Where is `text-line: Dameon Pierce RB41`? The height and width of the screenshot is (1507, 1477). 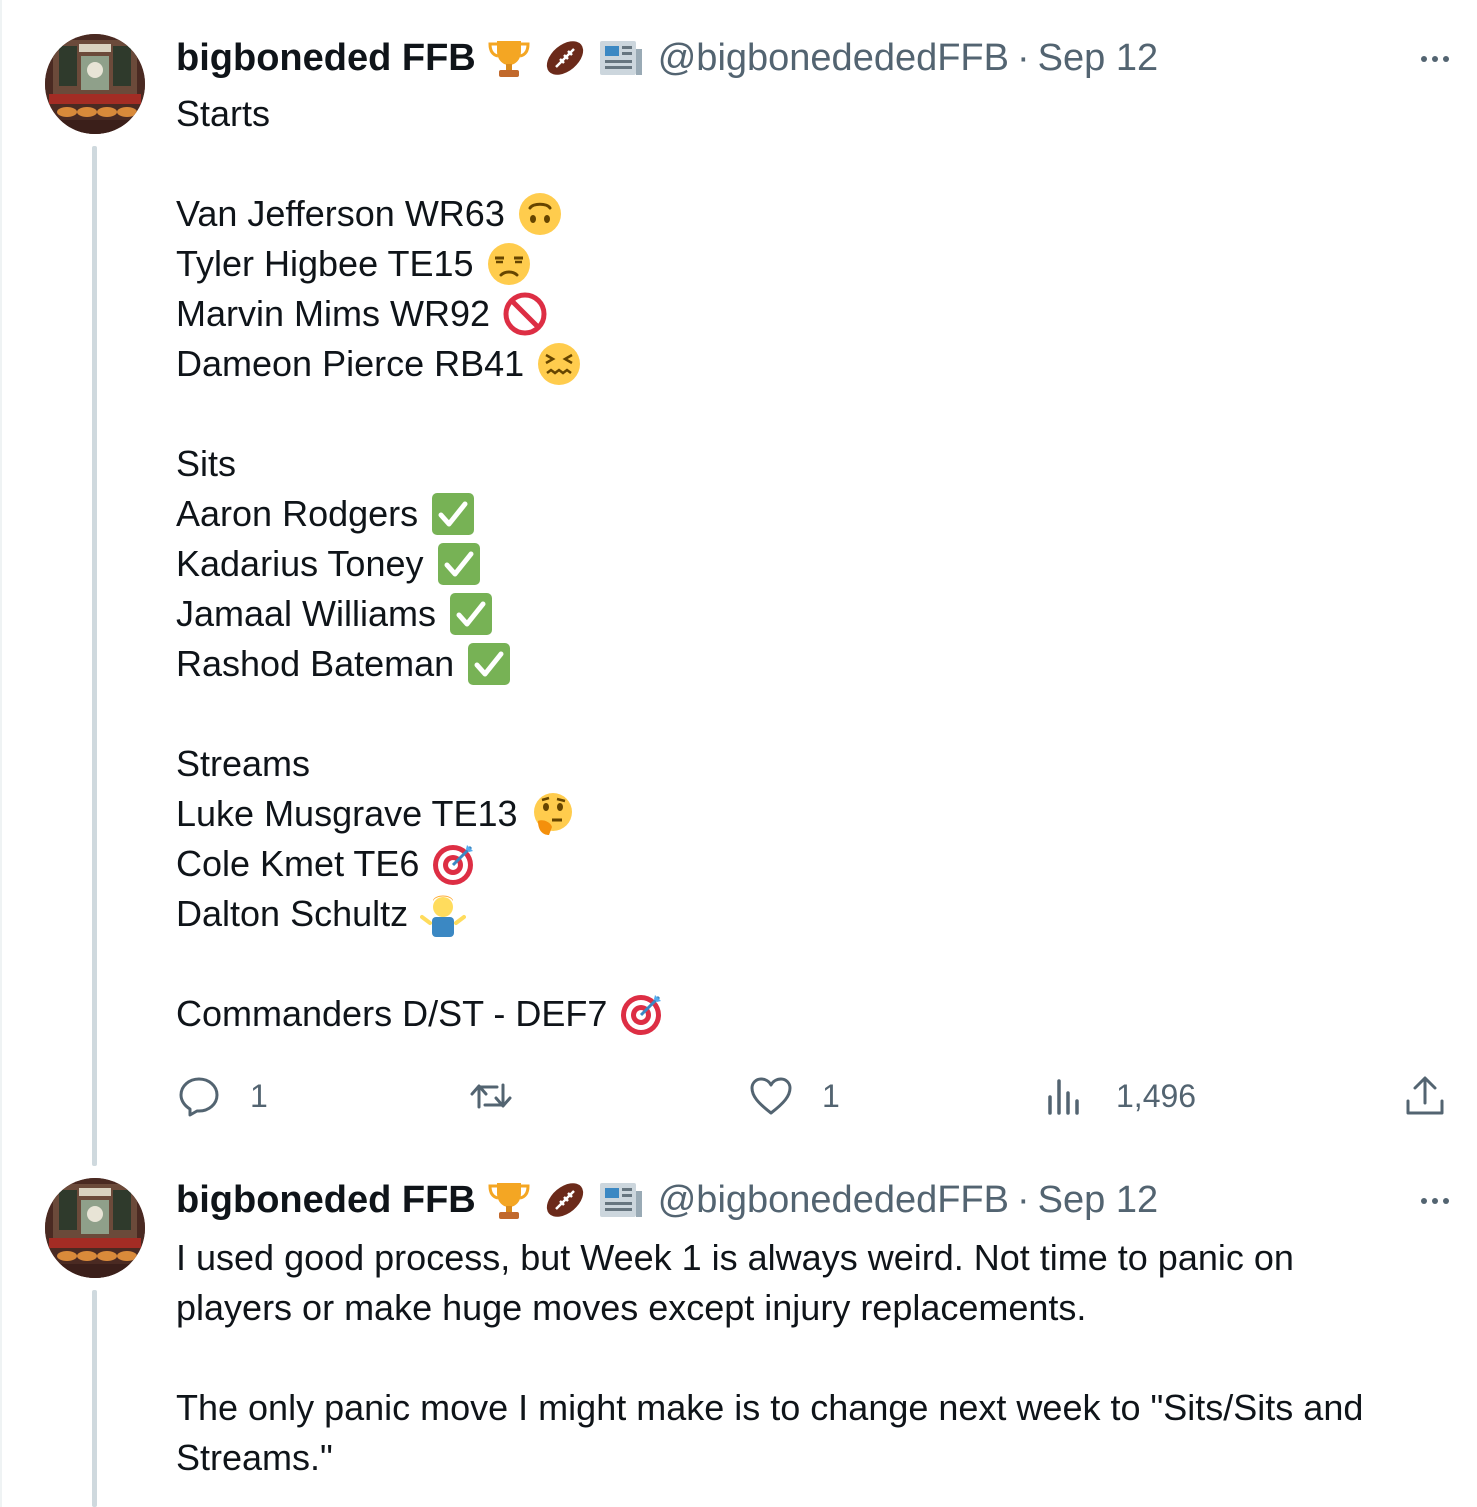 text-line: Dameon Pierce RB41 is located at coordinates (811, 364).